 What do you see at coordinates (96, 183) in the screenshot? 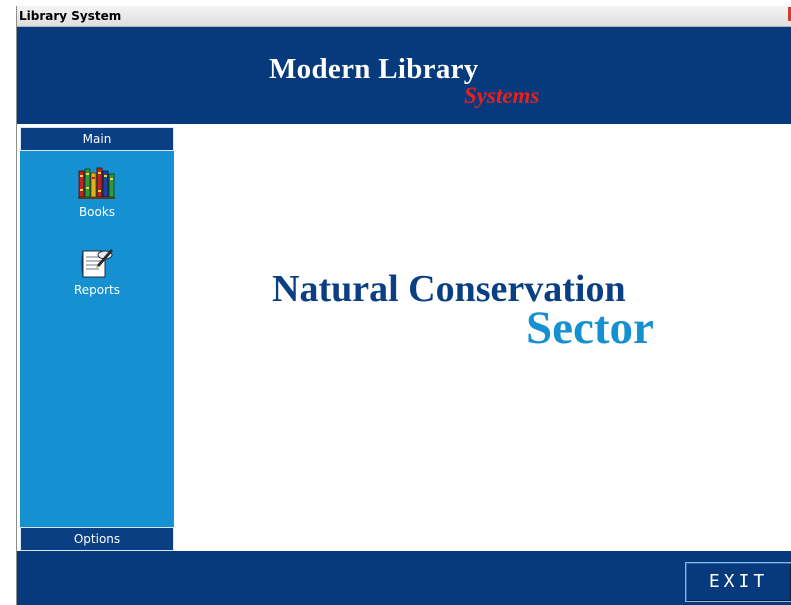
I see `books-icon` at bounding box center [96, 183].